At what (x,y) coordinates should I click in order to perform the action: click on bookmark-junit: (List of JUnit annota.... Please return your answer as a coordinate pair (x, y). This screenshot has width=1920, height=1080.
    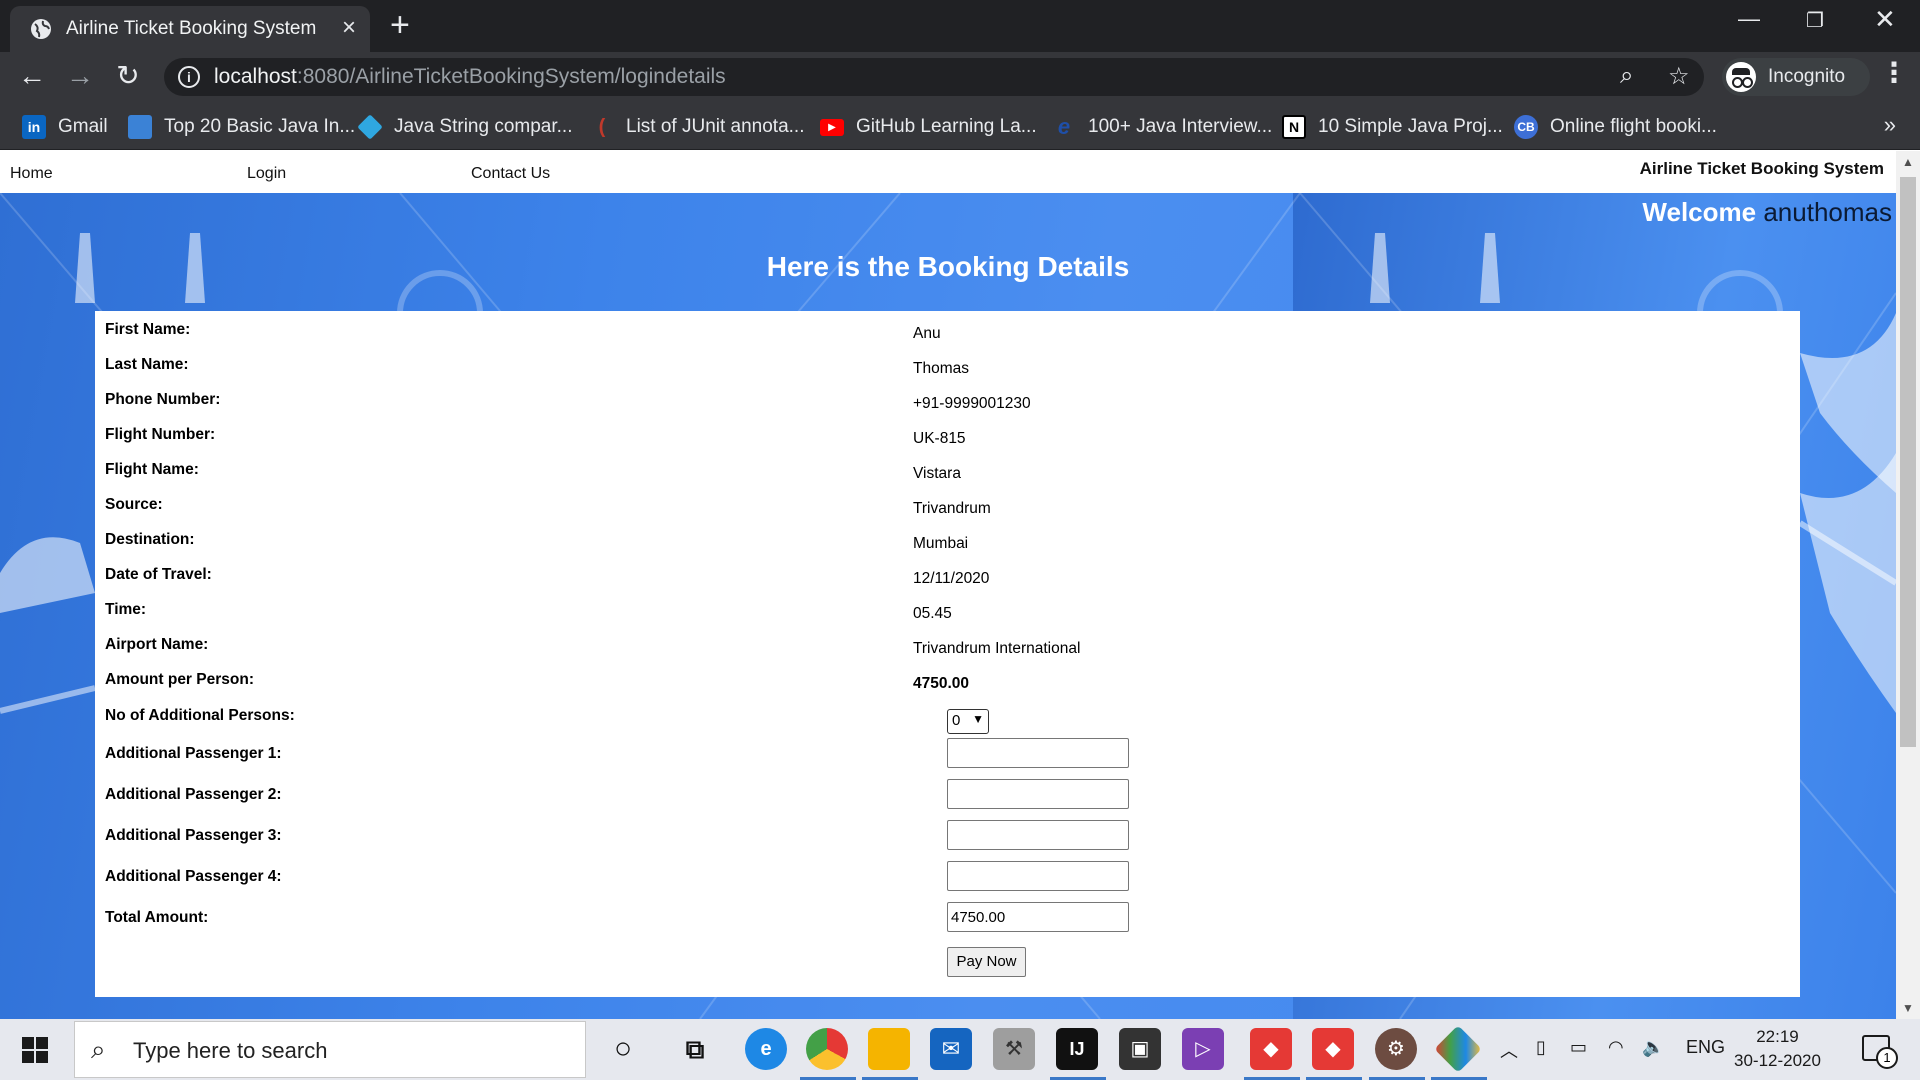
    Looking at the image, I should click on (697, 127).